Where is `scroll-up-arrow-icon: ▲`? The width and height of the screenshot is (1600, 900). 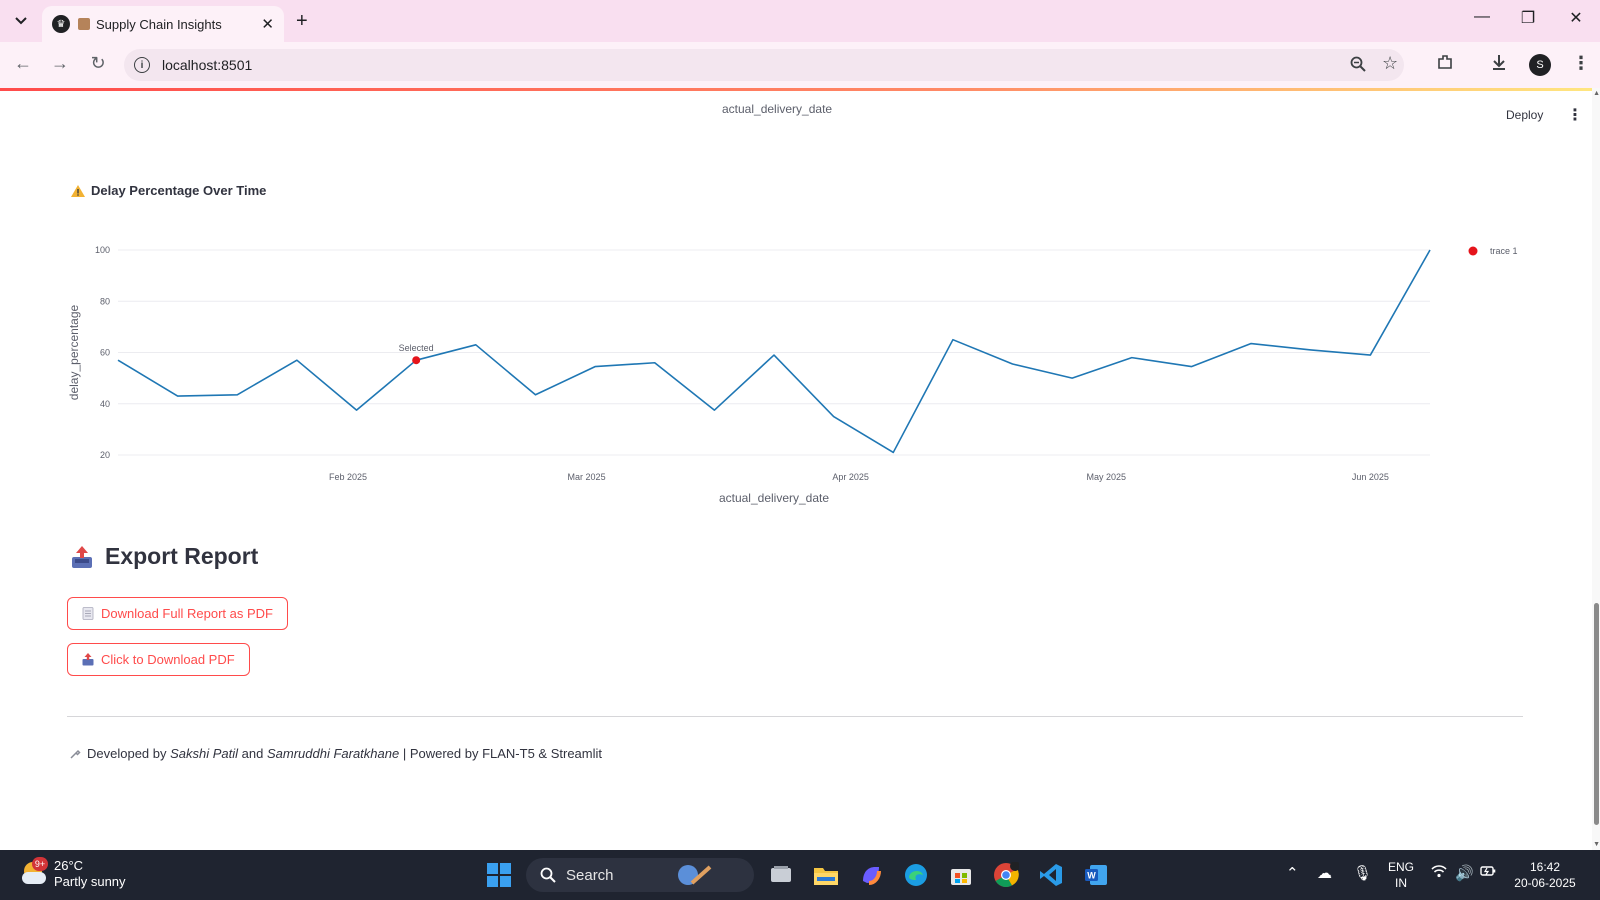 scroll-up-arrow-icon: ▲ is located at coordinates (1596, 93).